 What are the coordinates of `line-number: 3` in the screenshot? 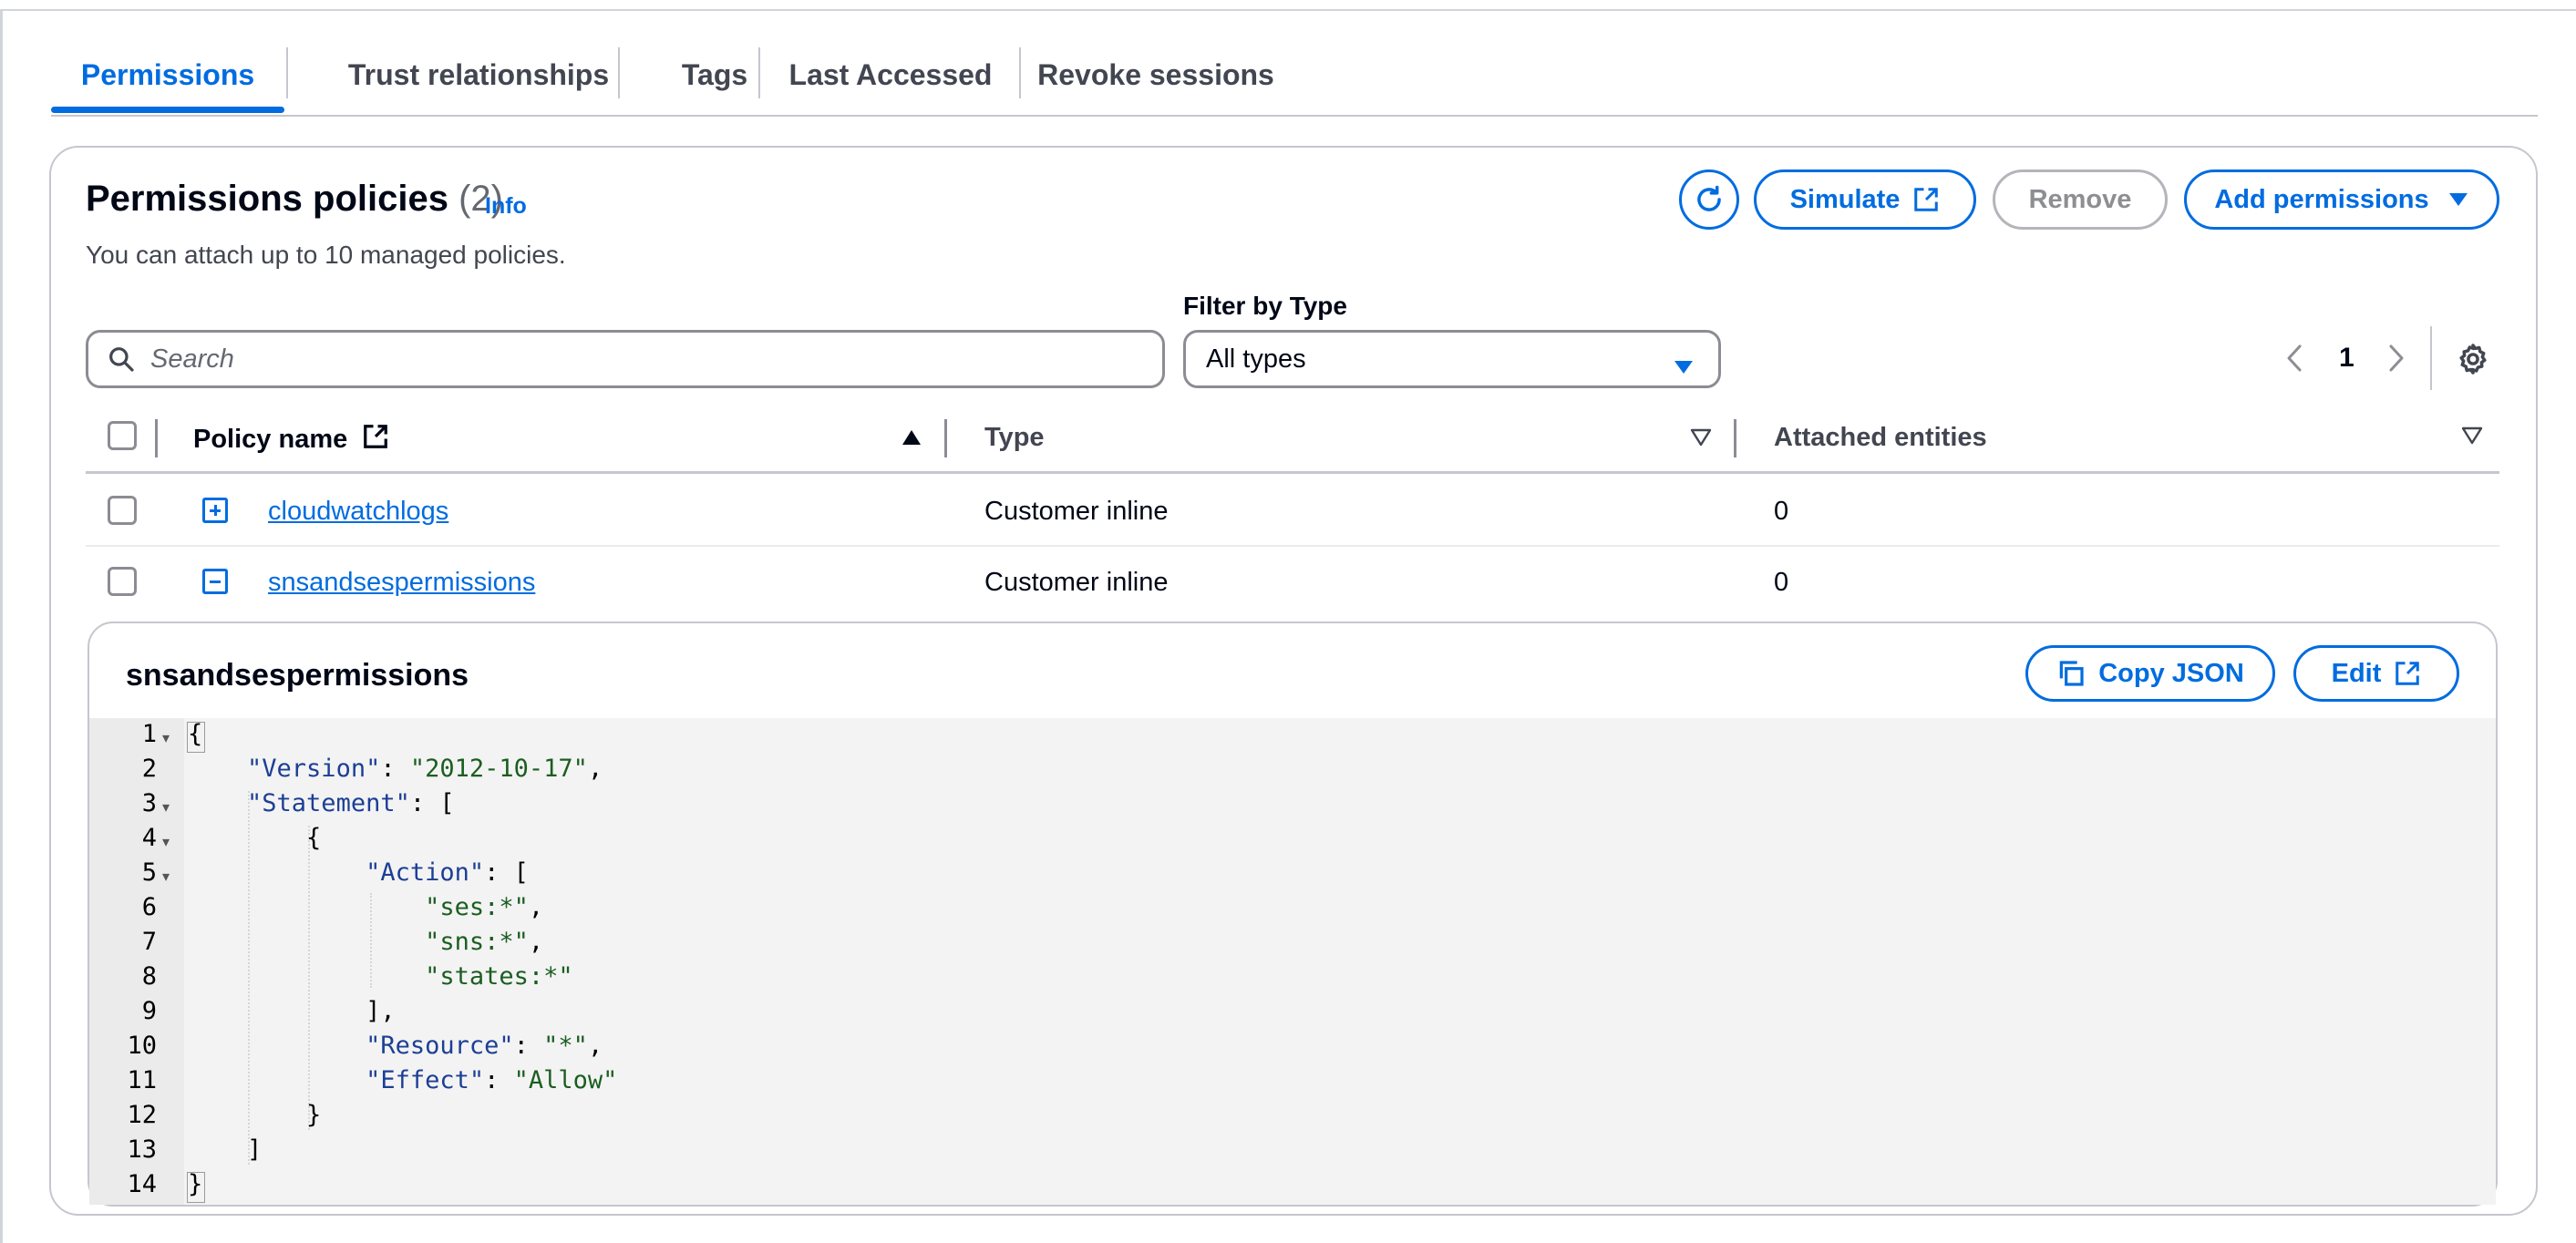 It's located at (149, 803).